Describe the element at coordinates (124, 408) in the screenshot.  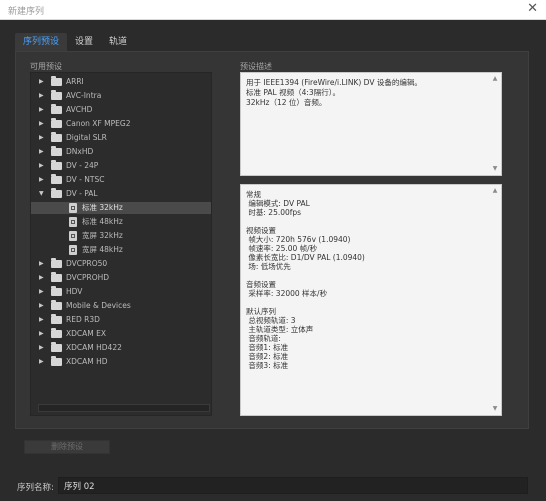
I see `preset-tree-horizontal-scrollbar` at that location.